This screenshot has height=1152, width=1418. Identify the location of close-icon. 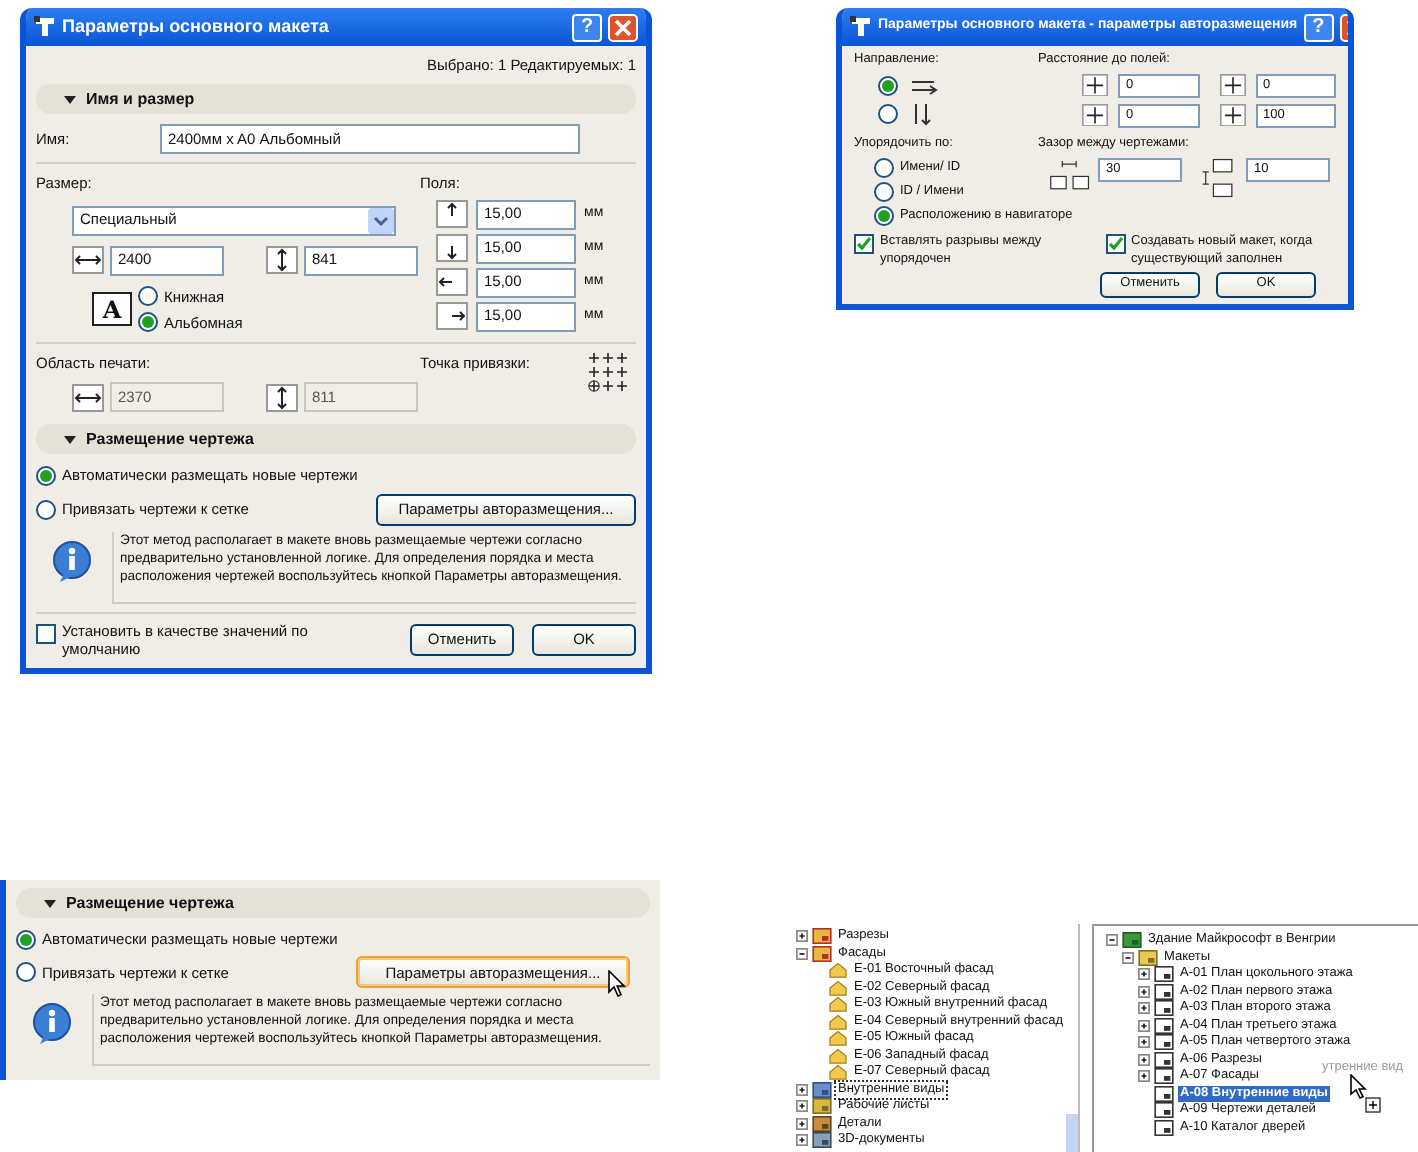
(623, 27).